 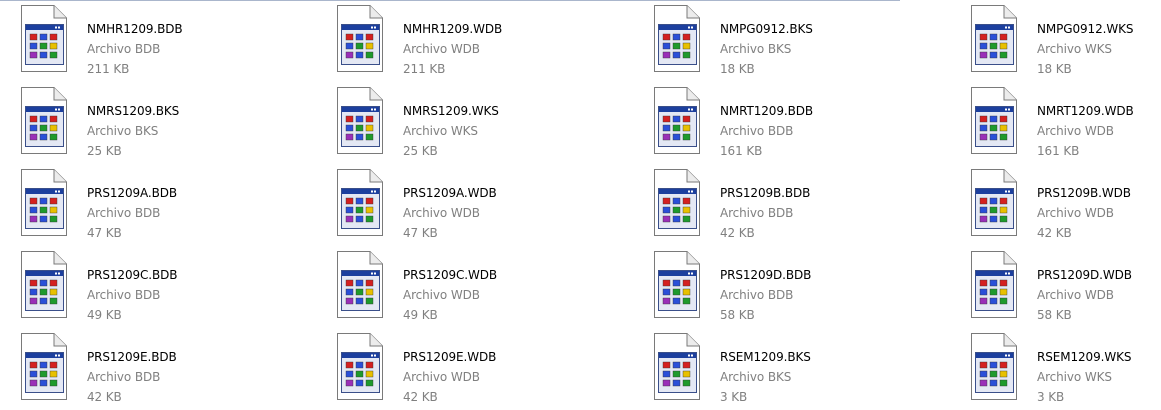 I want to click on file-item: PRS1209A.WDB Archivo WDB 47 KB, so click(x=486, y=204).